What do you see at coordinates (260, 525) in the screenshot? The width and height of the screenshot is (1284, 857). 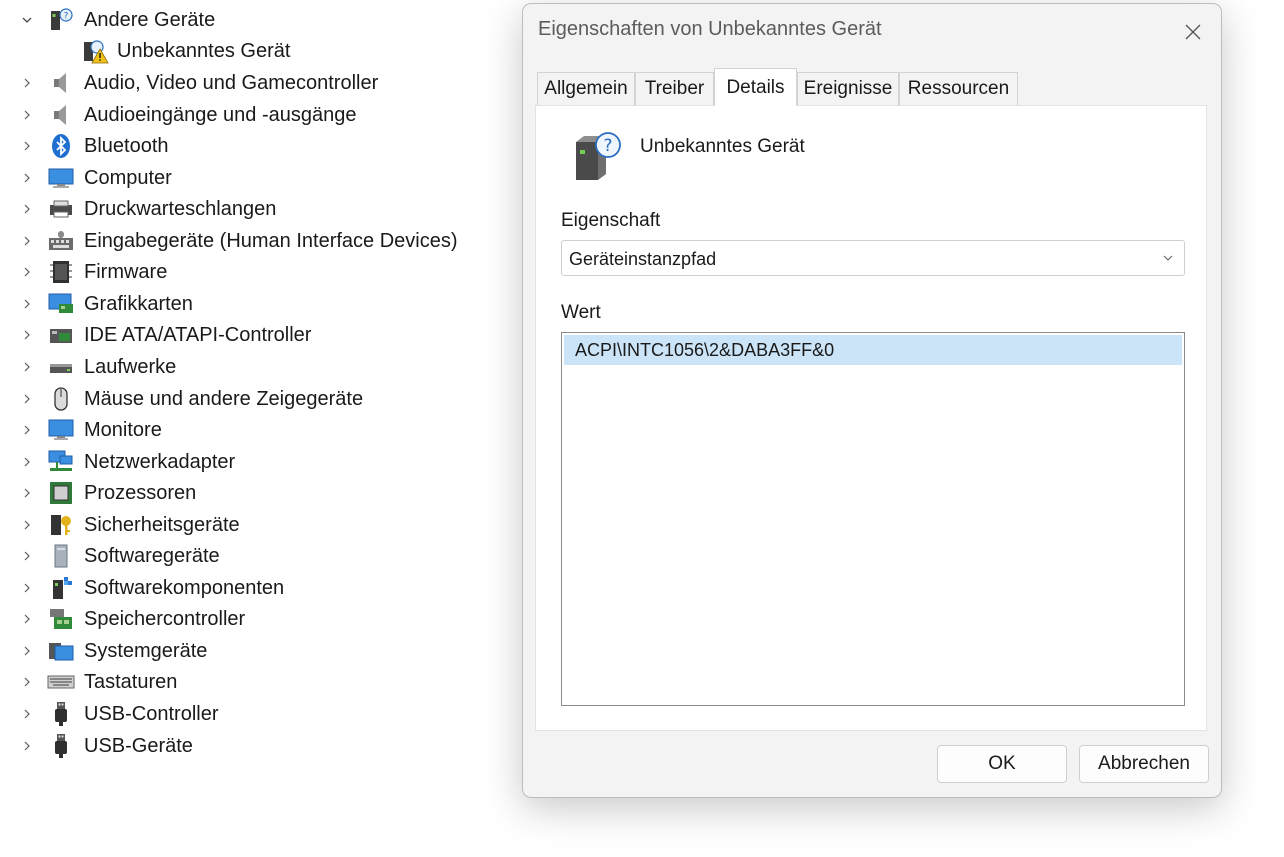 I see `tree-category: Sicherheitsgeräte` at bounding box center [260, 525].